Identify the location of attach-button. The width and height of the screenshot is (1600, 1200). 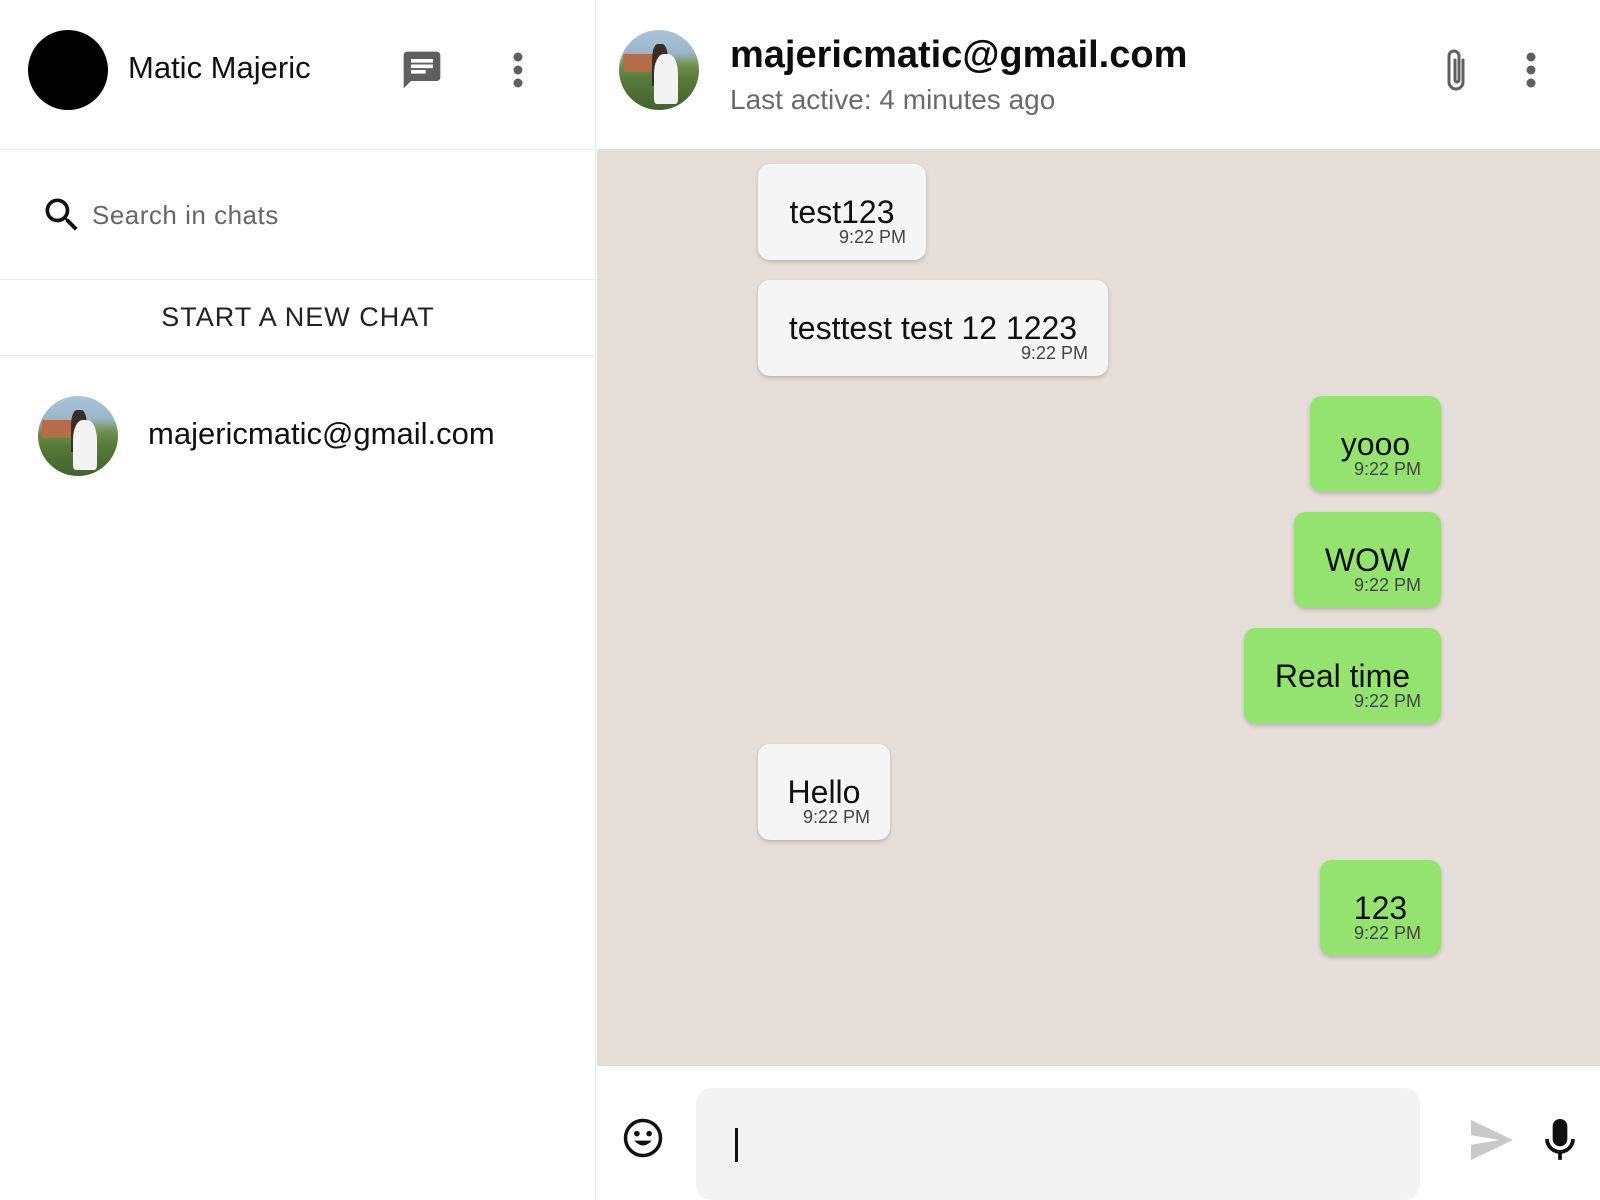
(1456, 71).